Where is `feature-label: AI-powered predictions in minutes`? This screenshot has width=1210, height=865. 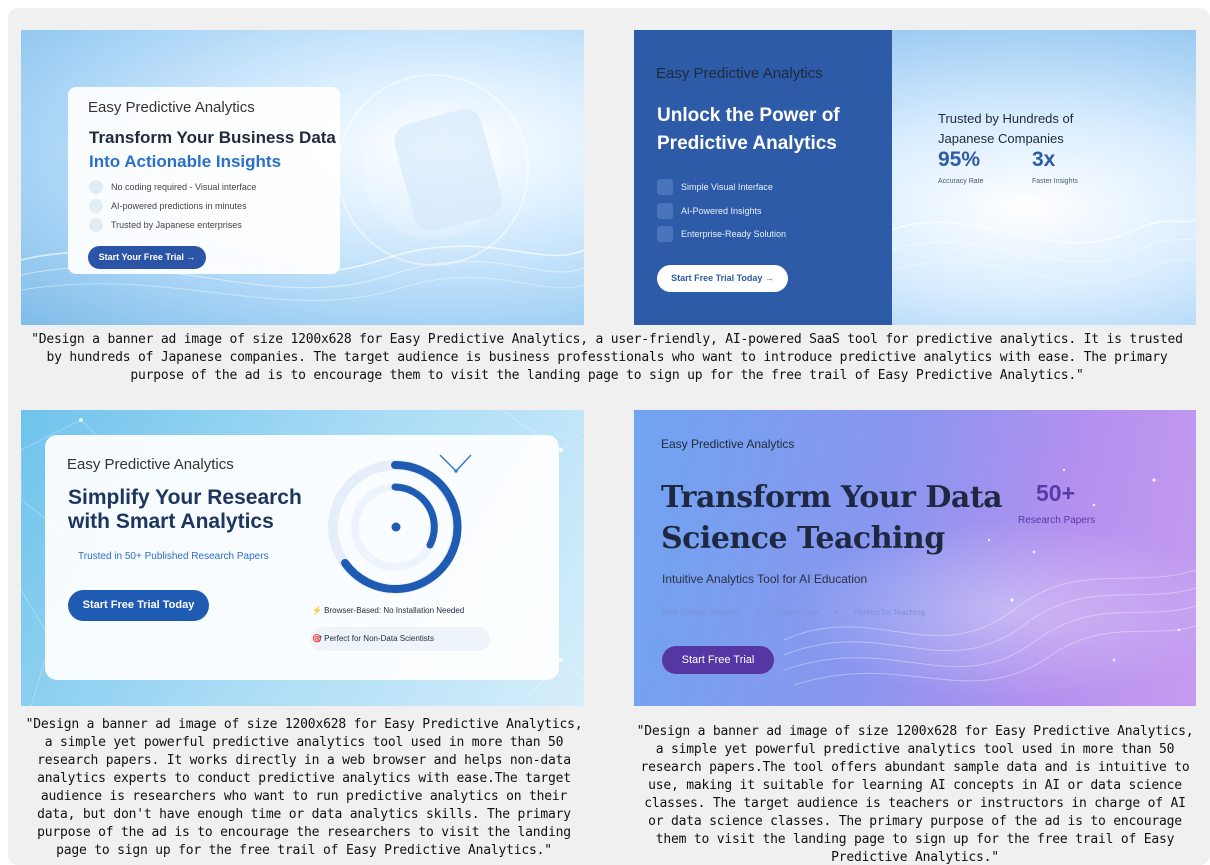
feature-label: AI-powered predictions in minutes is located at coordinates (179, 206).